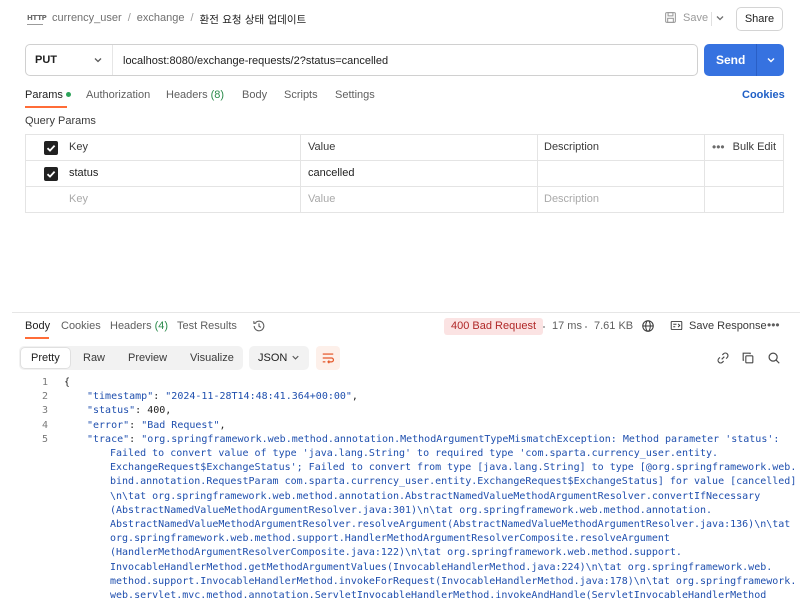 The width and height of the screenshot is (800, 603). Describe the element at coordinates (403, 60) in the screenshot. I see `url-input` at that location.